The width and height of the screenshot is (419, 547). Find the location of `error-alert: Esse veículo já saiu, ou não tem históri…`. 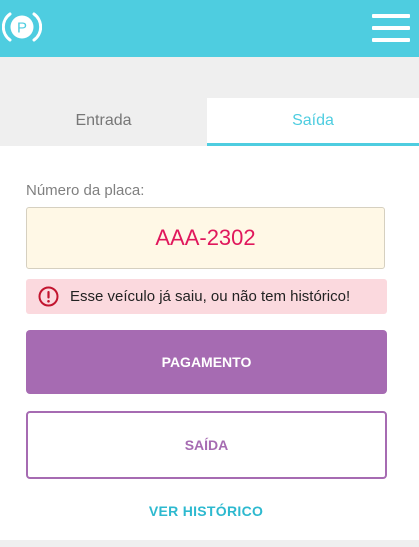

error-alert: Esse veículo já saiu, ou não tem históri… is located at coordinates (206, 296).